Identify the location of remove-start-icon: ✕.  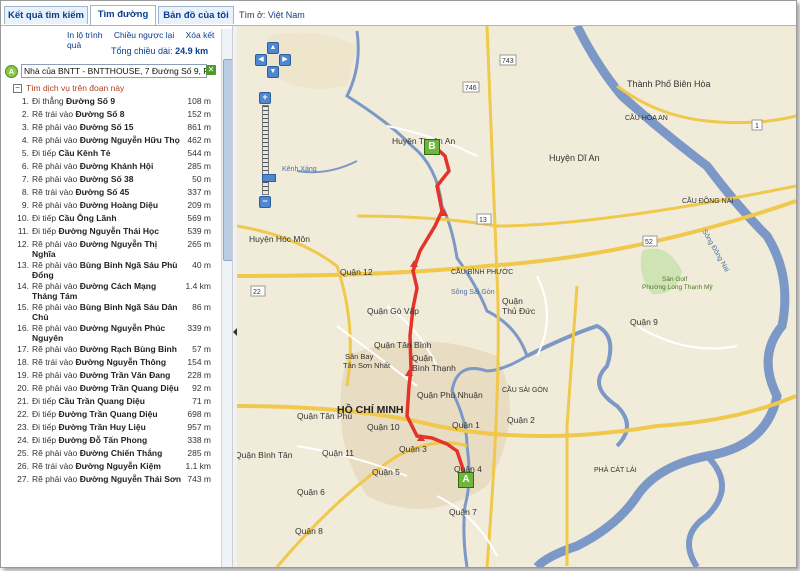
(211, 70).